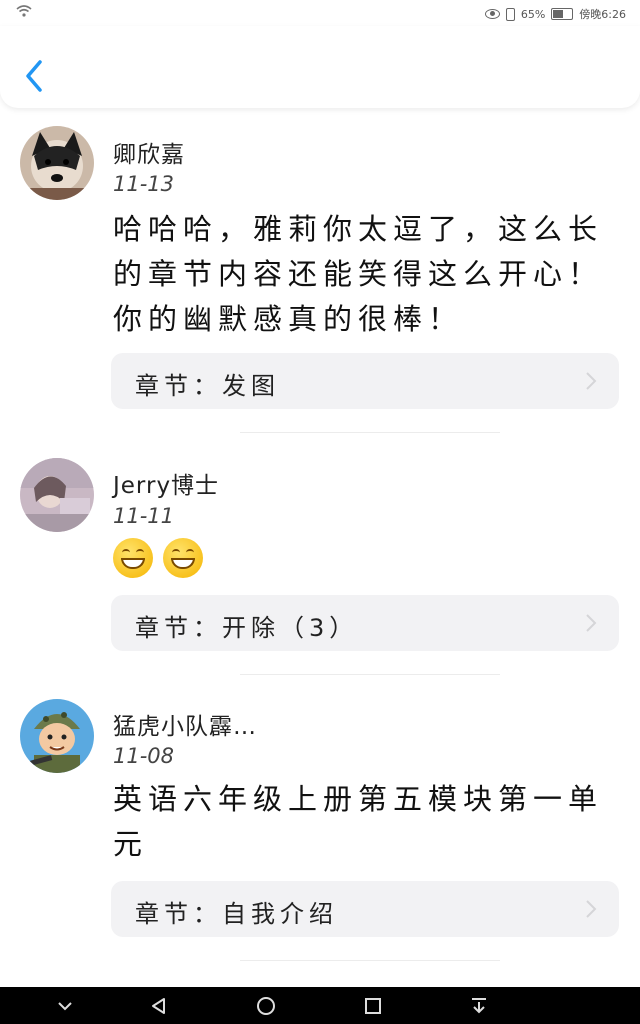 The image size is (640, 1024). I want to click on system-nav-bar, so click(320, 1005).